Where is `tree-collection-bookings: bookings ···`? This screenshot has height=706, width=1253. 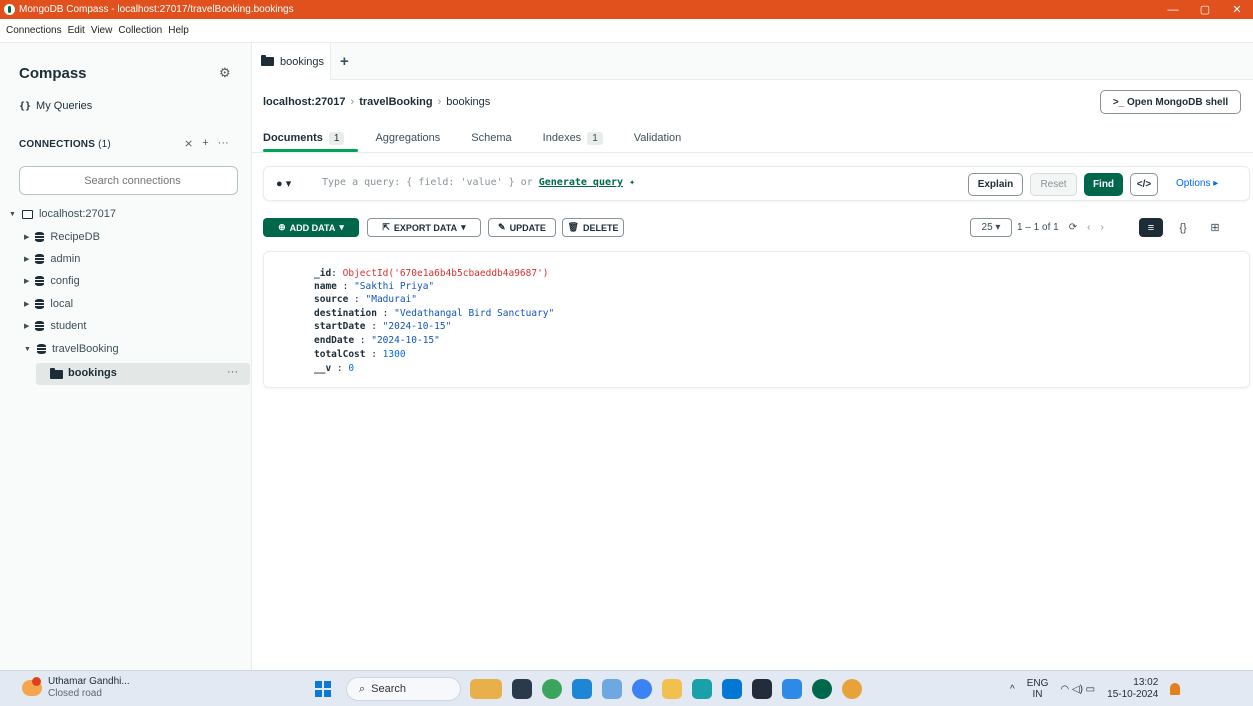 tree-collection-bookings: bookings ··· is located at coordinates (143, 374).